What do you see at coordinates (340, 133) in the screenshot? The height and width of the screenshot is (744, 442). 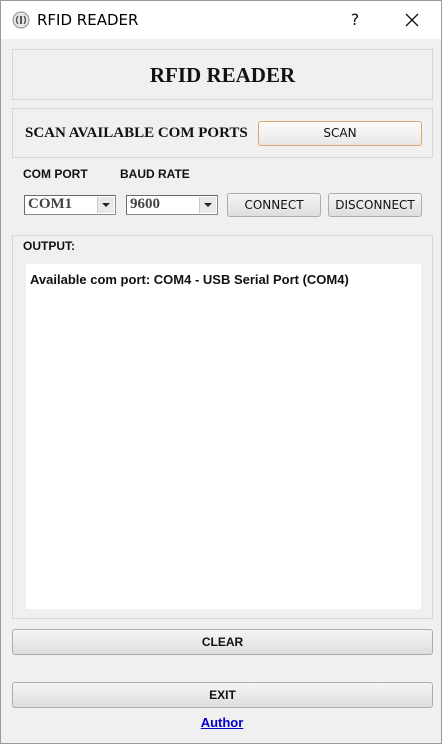 I see `scan-button: SCAN` at bounding box center [340, 133].